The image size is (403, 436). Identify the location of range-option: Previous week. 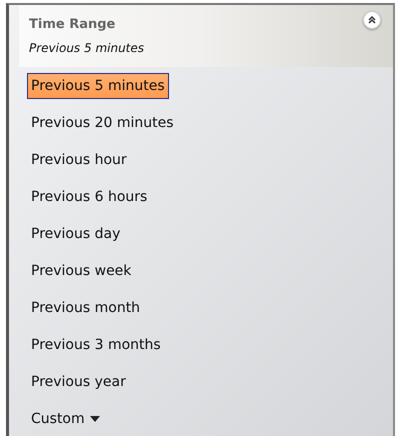
(81, 271).